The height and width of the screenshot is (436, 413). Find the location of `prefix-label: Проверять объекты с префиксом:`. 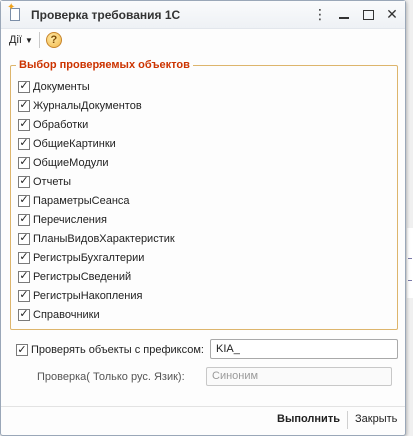

prefix-label: Проверять объекты с префиксом: is located at coordinates (117, 350).